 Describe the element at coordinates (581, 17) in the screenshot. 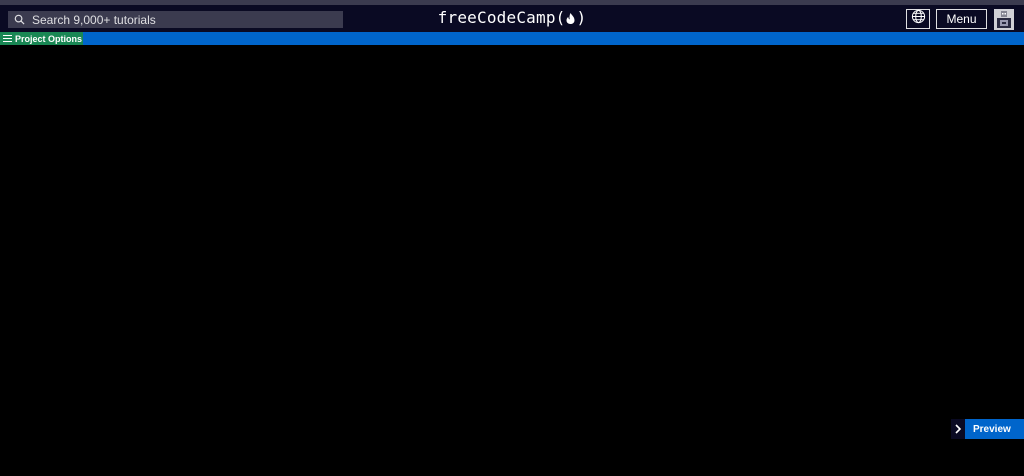

I see `logo-suffix: )` at that location.